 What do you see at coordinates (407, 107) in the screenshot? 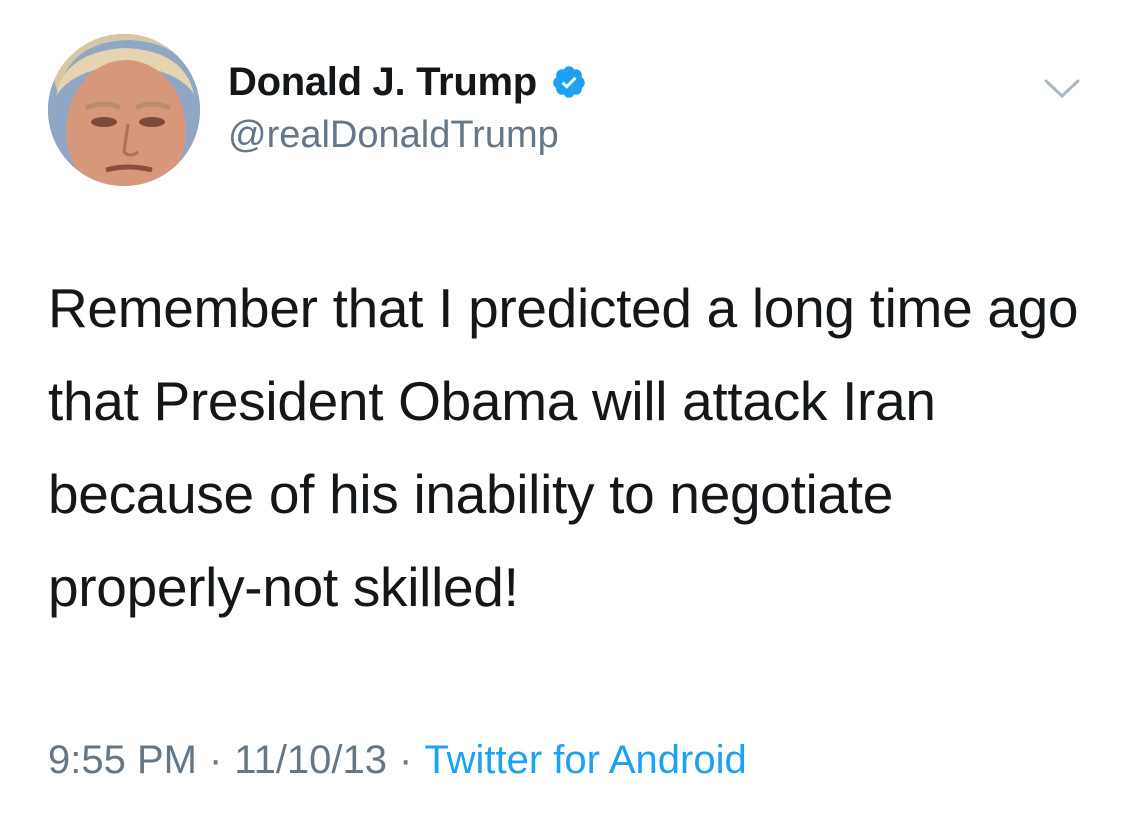
I see `author-block: Donald J. Trump @realDonaldTrump` at bounding box center [407, 107].